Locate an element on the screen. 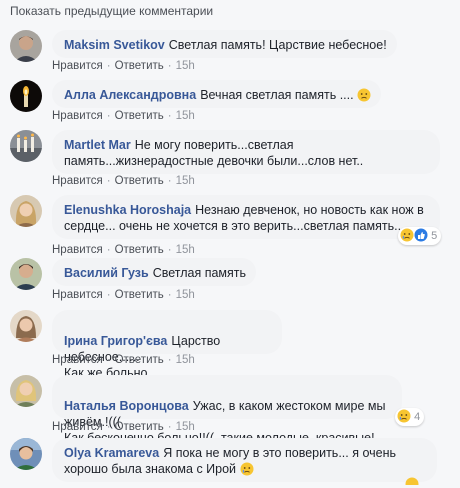 This screenshot has width=460, height=488. comment-author: Наталья Воронцова is located at coordinates (126, 406).